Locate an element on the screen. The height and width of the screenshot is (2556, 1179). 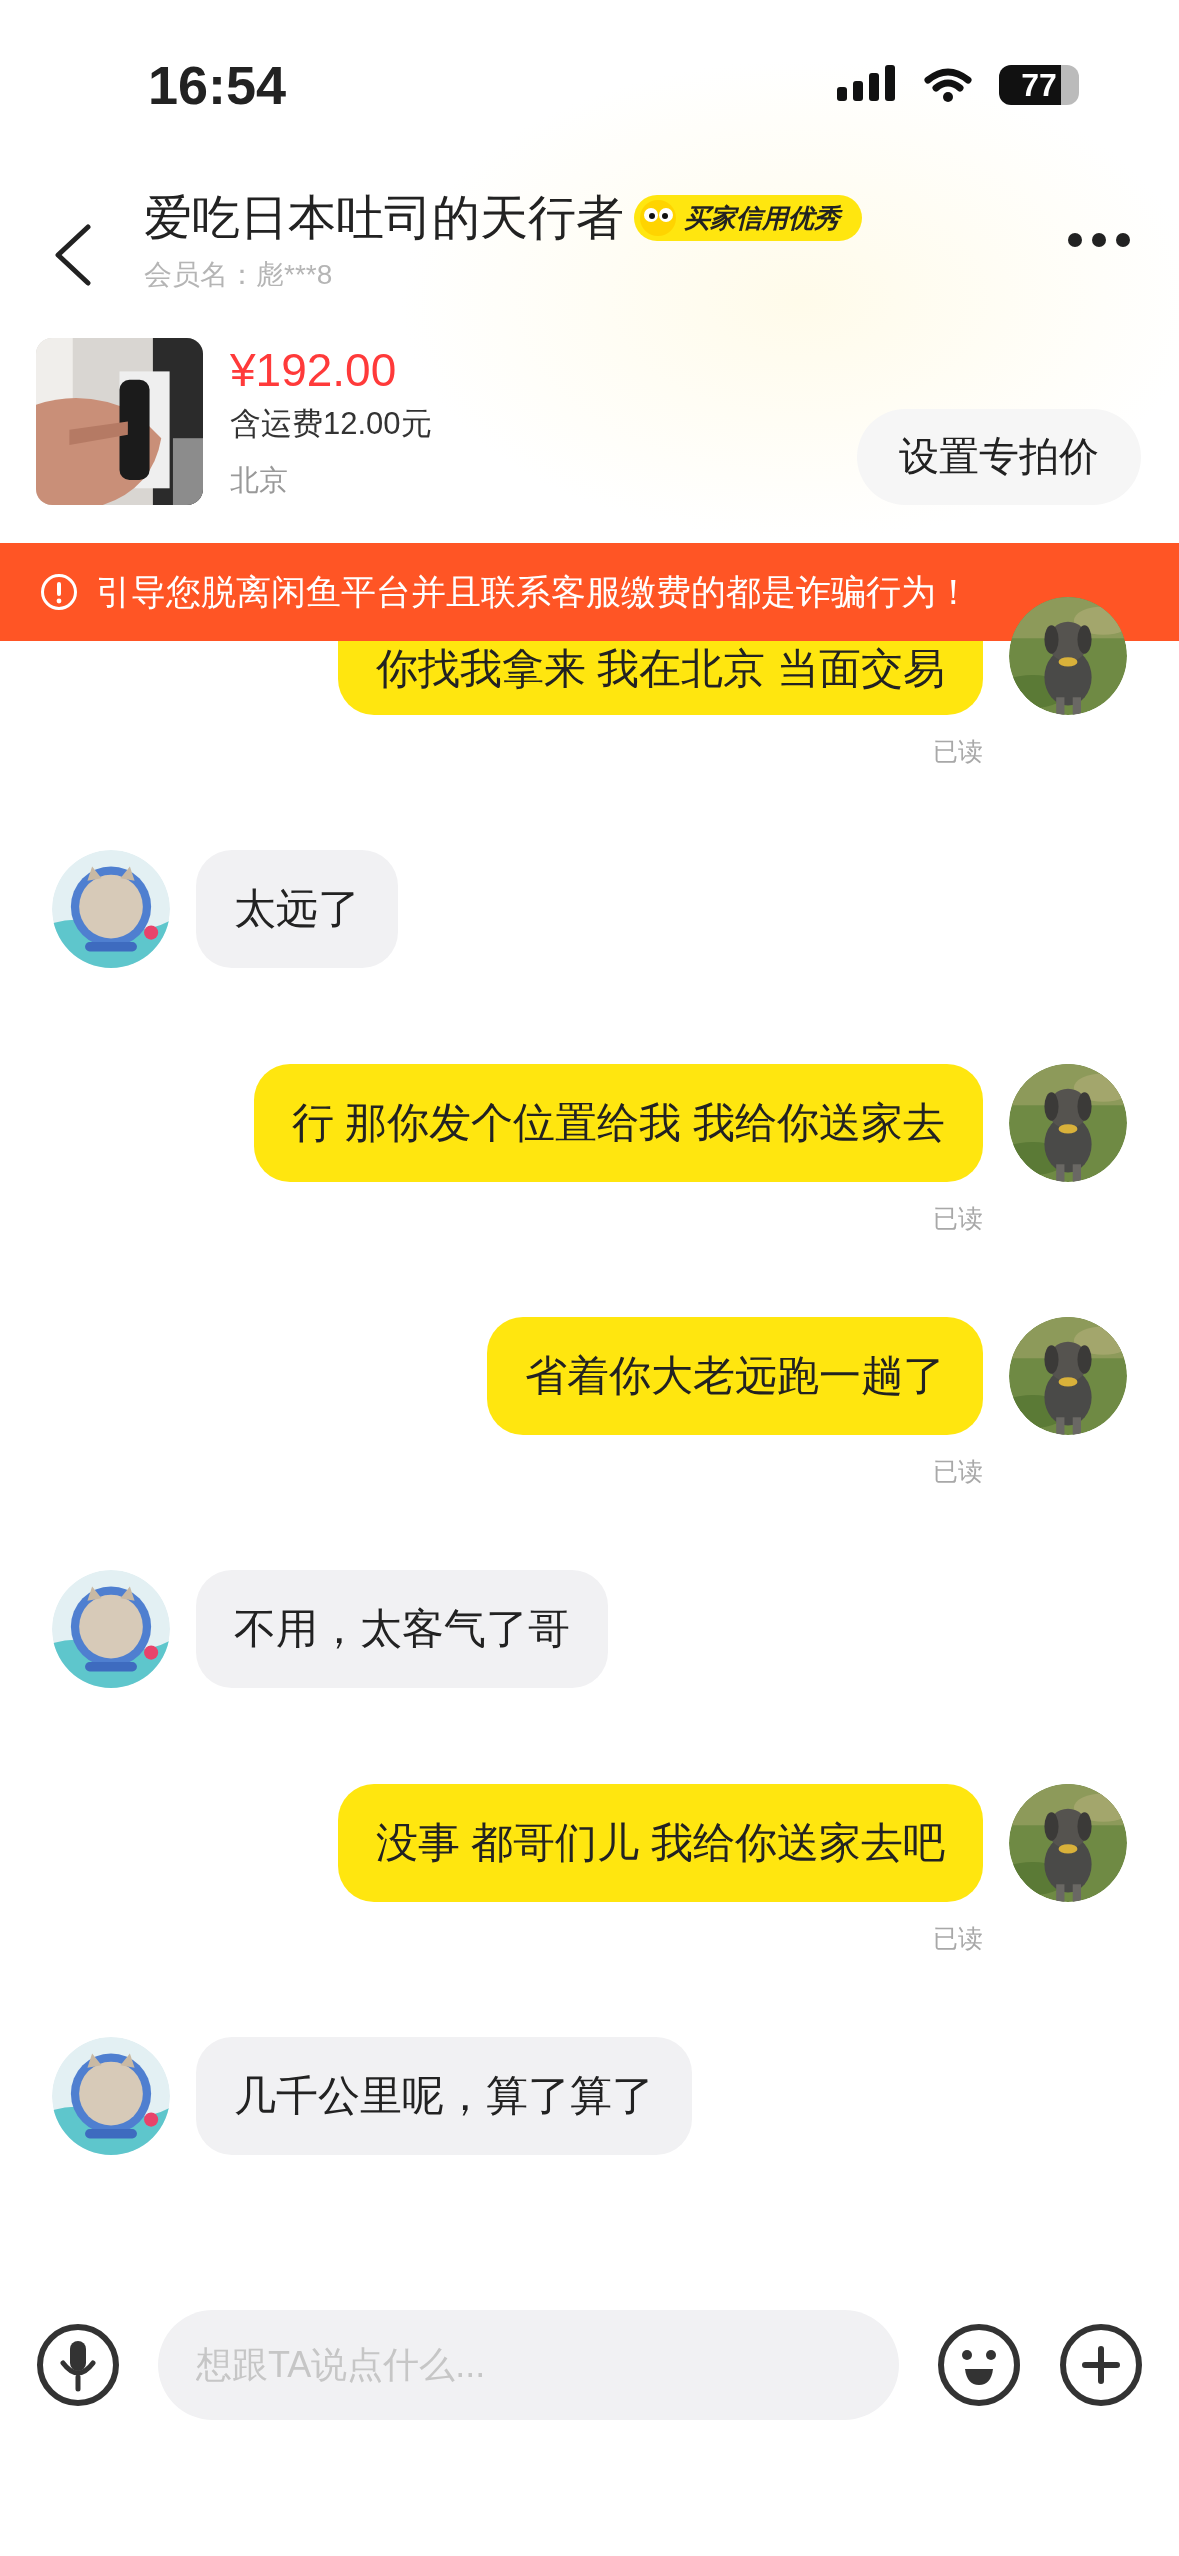
message-bubble: 你找我拿来 我在北京 当面交易 is located at coordinates (660, 678).